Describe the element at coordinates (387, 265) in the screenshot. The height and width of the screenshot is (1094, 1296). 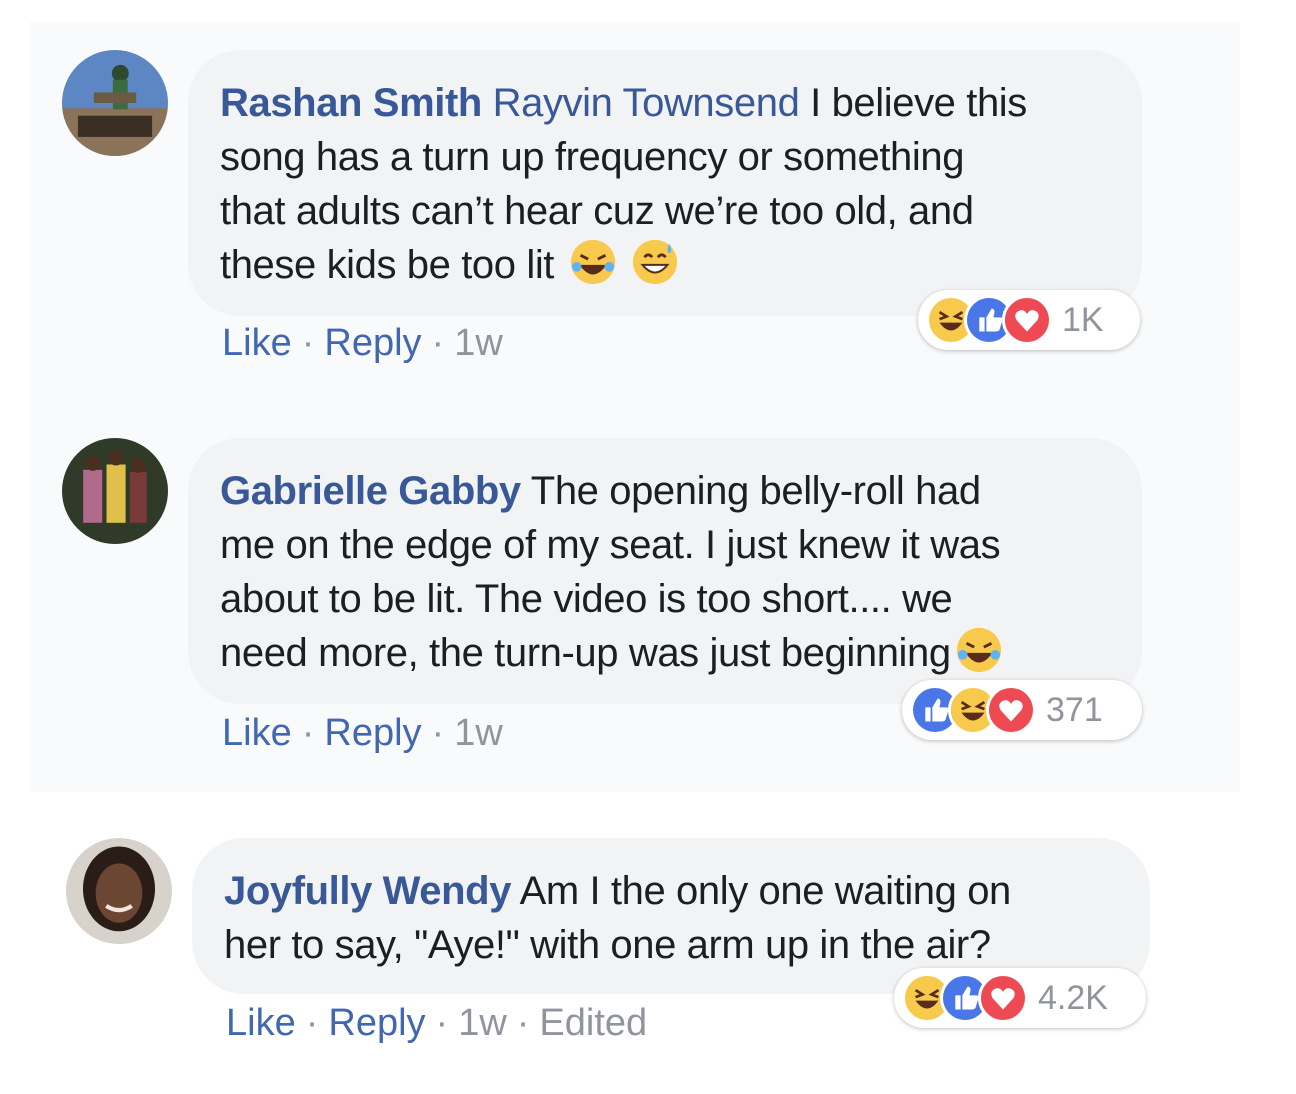
I see `comment-text: these kids be too lit` at that location.